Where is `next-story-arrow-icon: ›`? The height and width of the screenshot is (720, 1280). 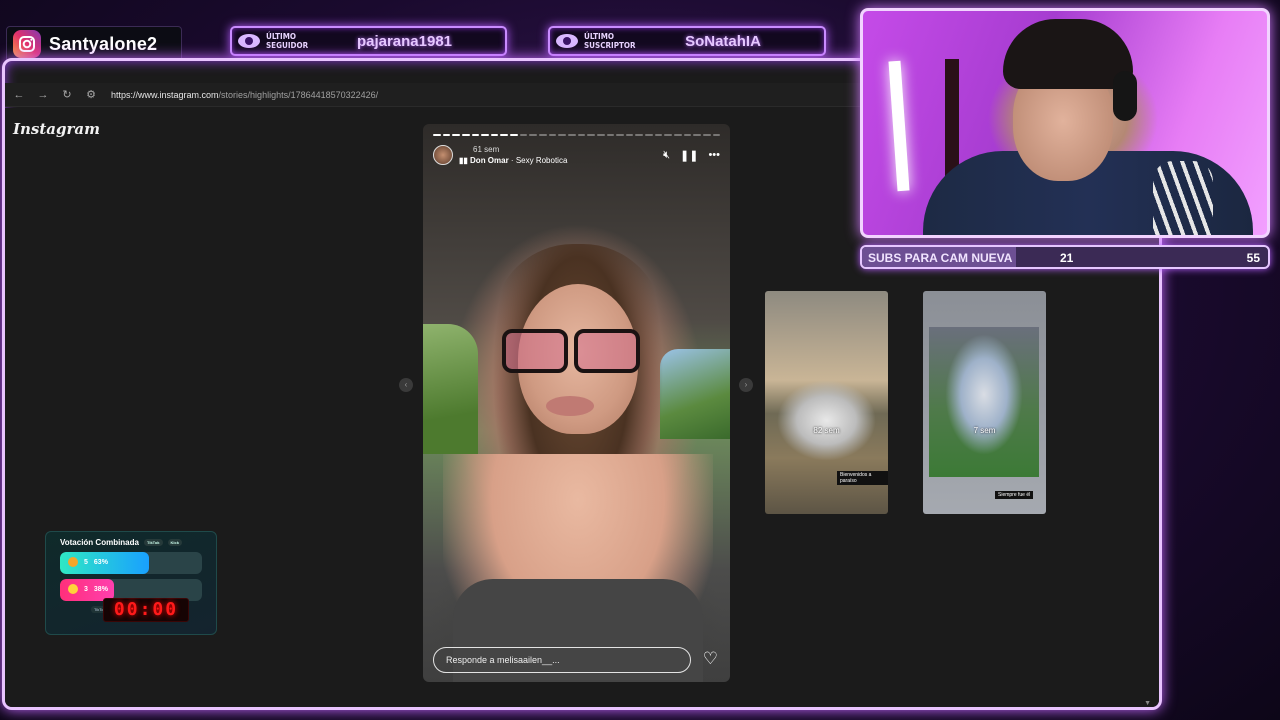
next-story-arrow-icon: › is located at coordinates (746, 385).